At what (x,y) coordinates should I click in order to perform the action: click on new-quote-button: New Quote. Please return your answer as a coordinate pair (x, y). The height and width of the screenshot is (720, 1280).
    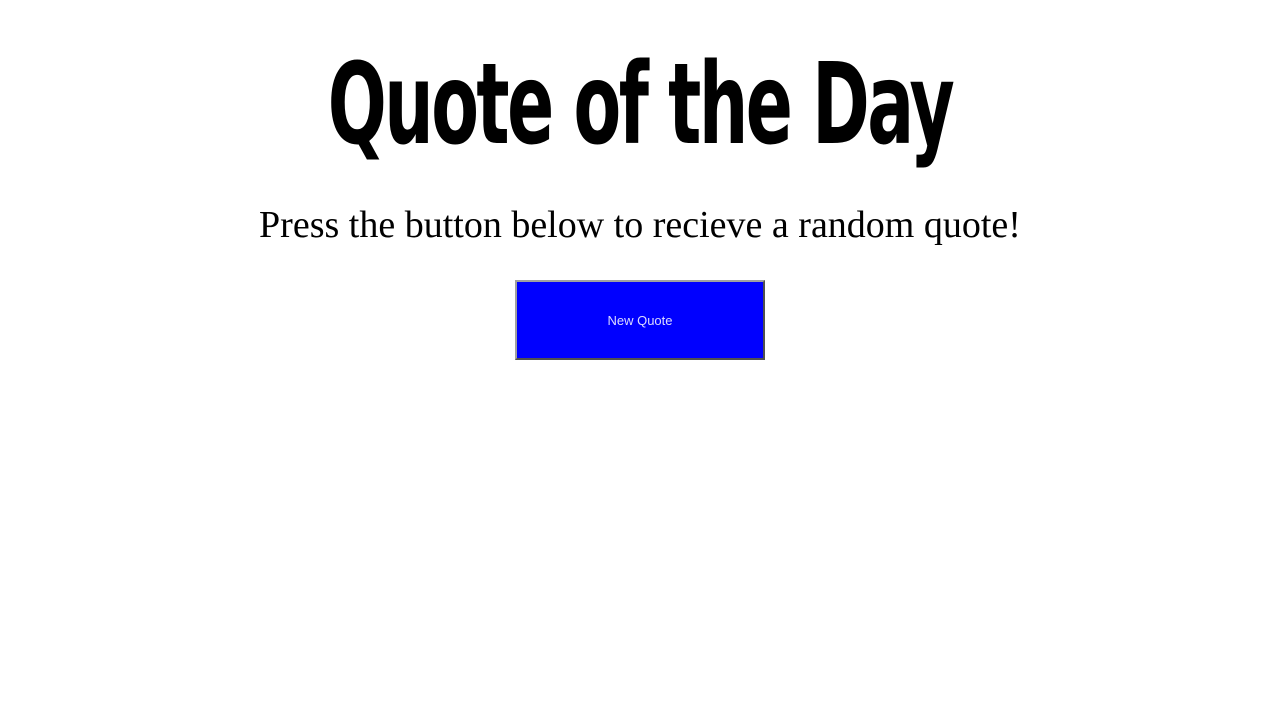
    Looking at the image, I should click on (640, 320).